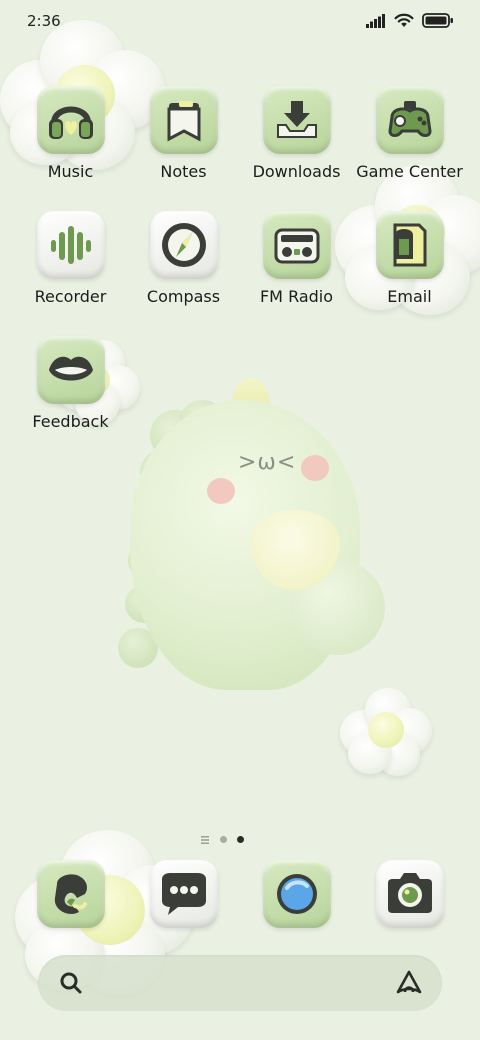  I want to click on dock-camera, so click(409, 894).